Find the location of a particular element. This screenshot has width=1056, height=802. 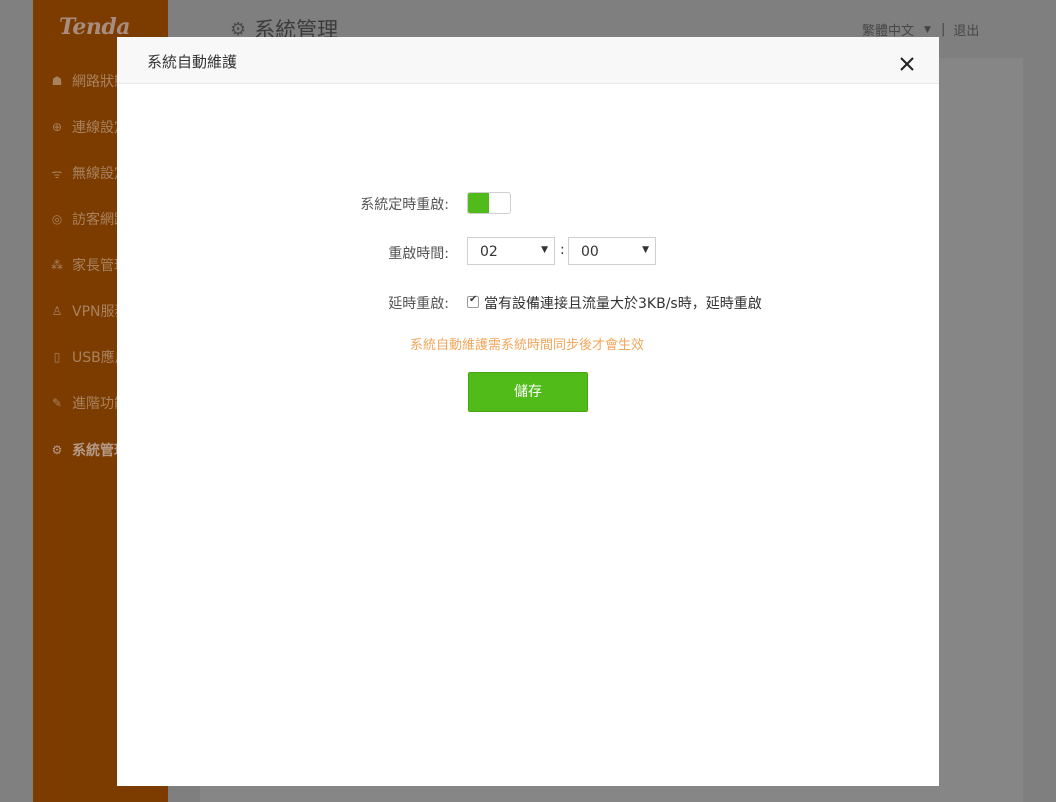

parental-icon: ⁂ is located at coordinates (57, 265).